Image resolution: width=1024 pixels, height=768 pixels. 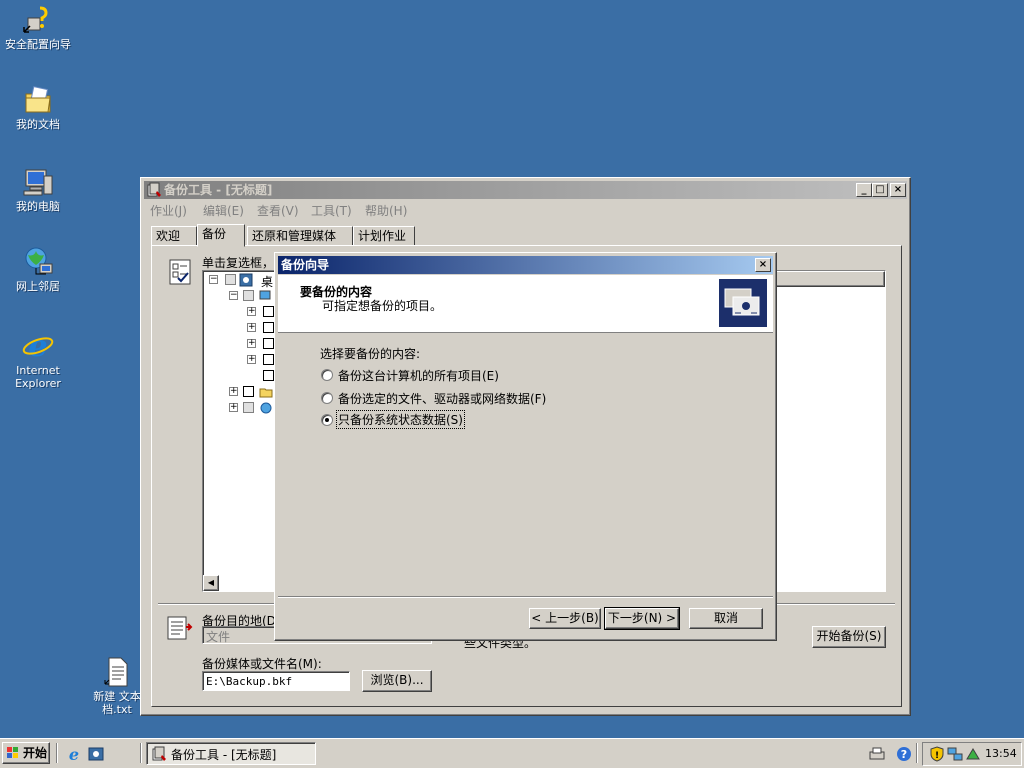 What do you see at coordinates (331, 210) in the screenshot?
I see `menu-tools: 工具(T)` at bounding box center [331, 210].